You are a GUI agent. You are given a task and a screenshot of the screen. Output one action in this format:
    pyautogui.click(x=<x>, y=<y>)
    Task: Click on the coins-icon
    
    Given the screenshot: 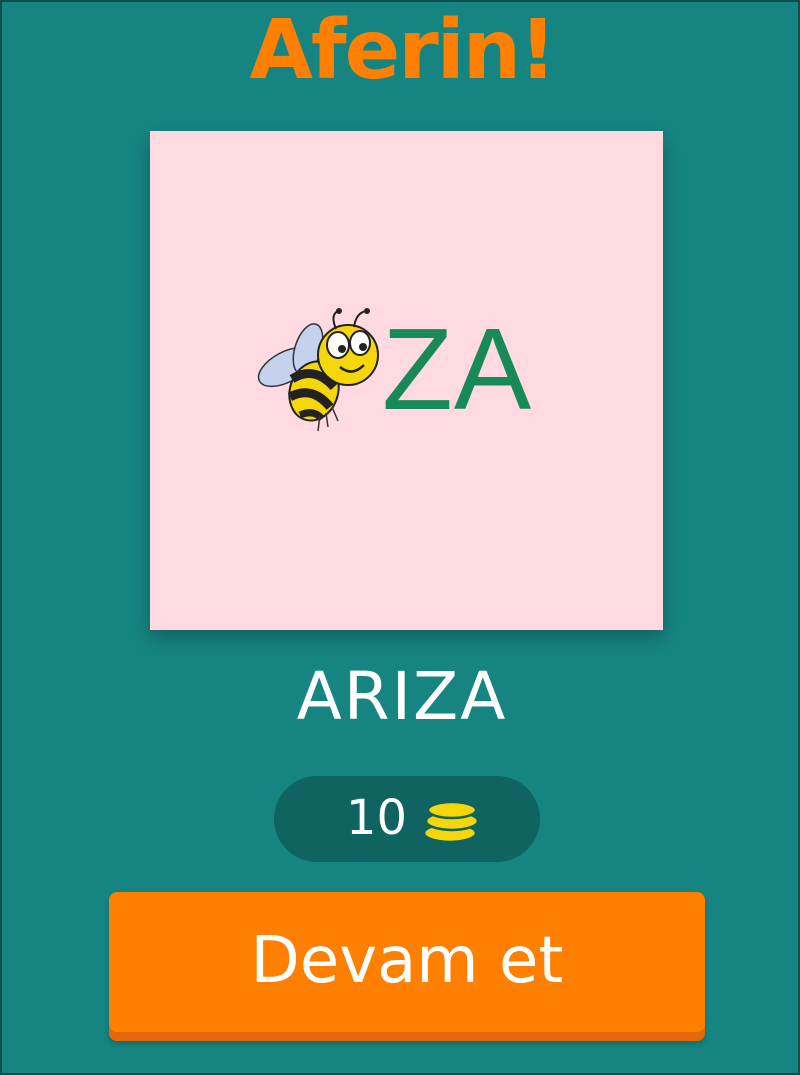 What is the action you would take?
    pyautogui.click(x=451, y=822)
    